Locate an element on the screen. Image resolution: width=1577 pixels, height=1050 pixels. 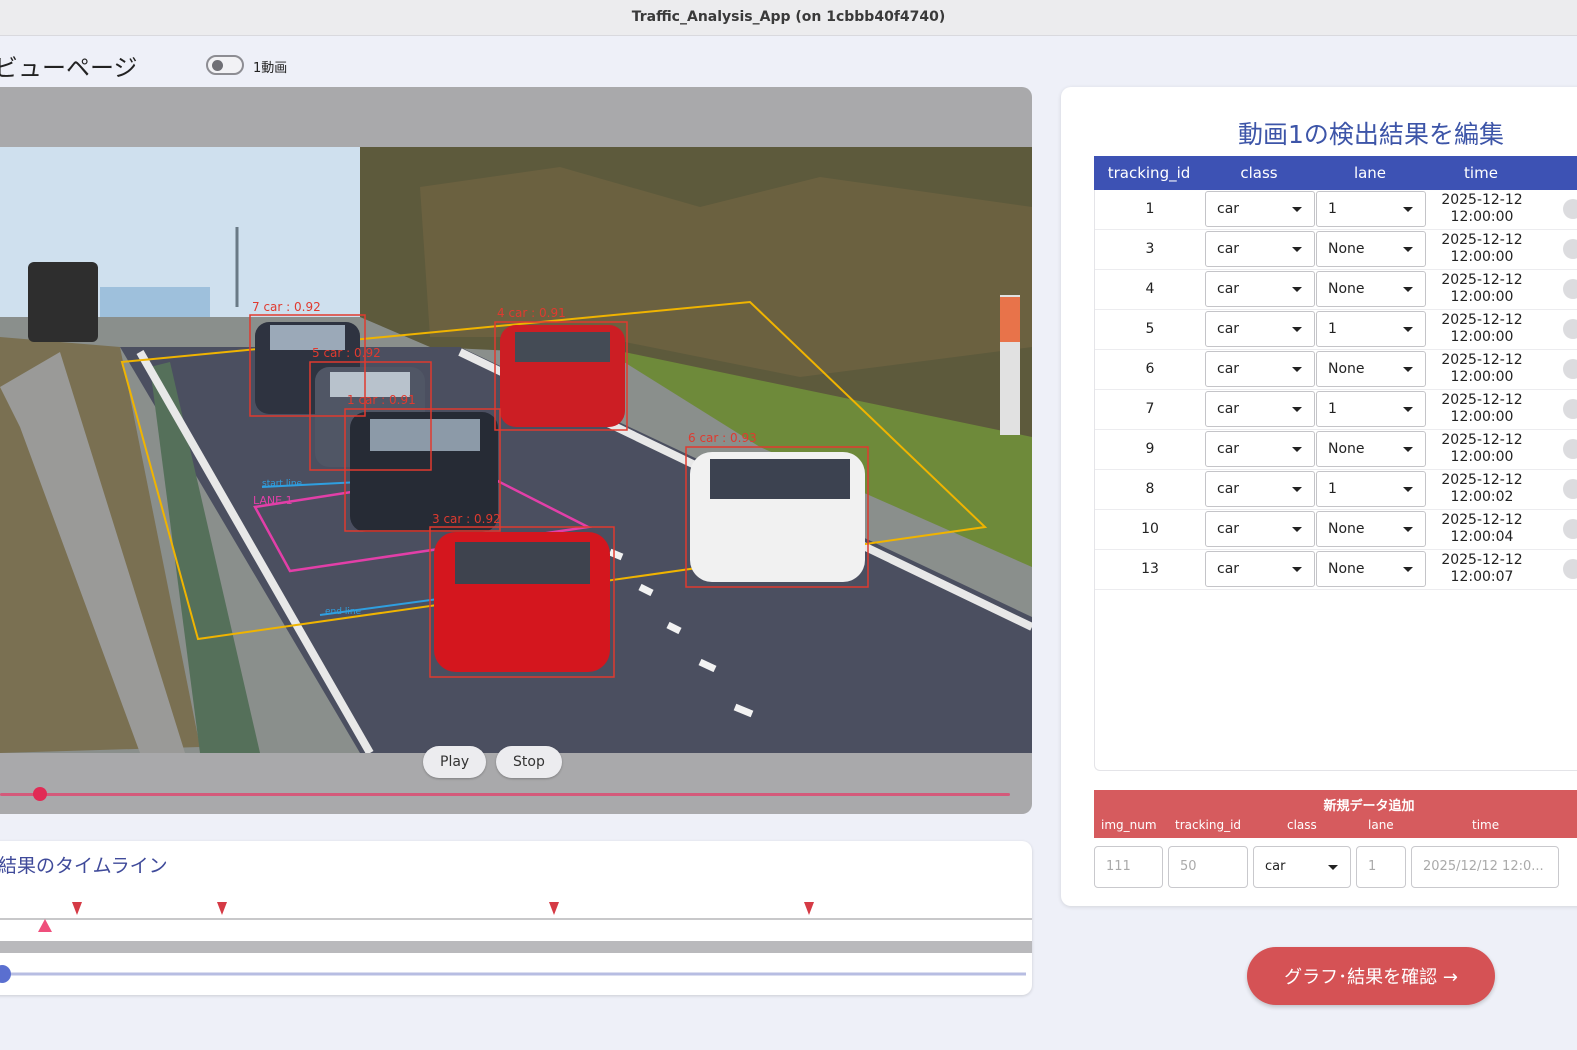
timeline-markers is located at coordinates (443, 908).